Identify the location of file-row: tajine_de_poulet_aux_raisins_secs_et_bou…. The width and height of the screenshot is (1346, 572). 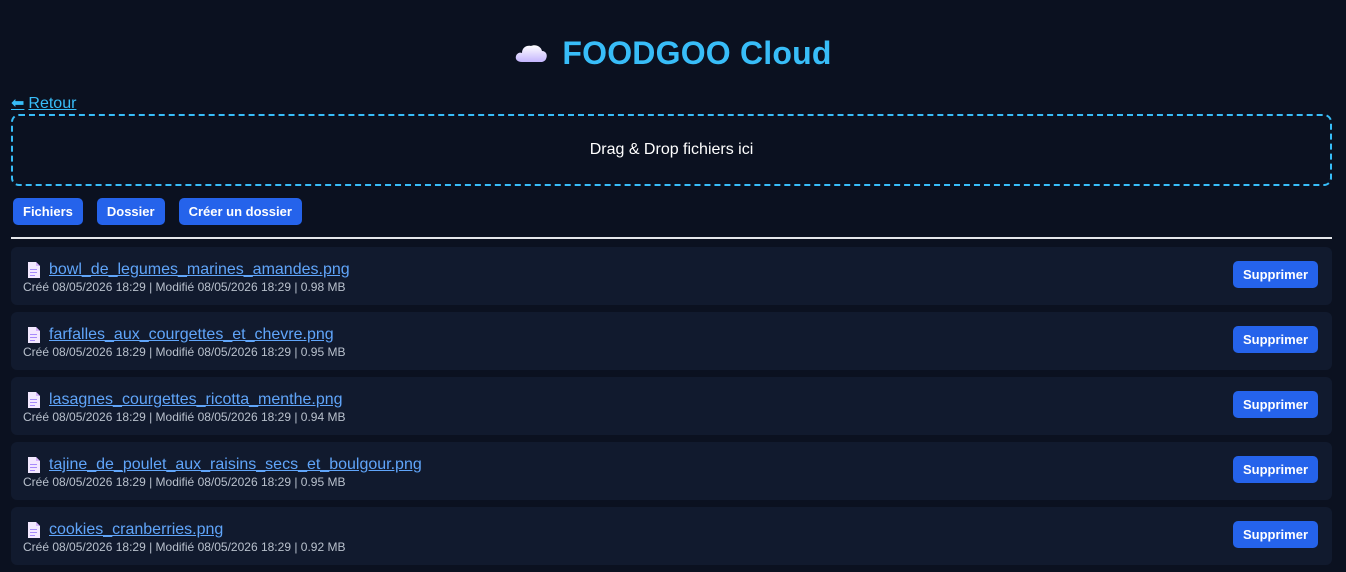
(671, 471).